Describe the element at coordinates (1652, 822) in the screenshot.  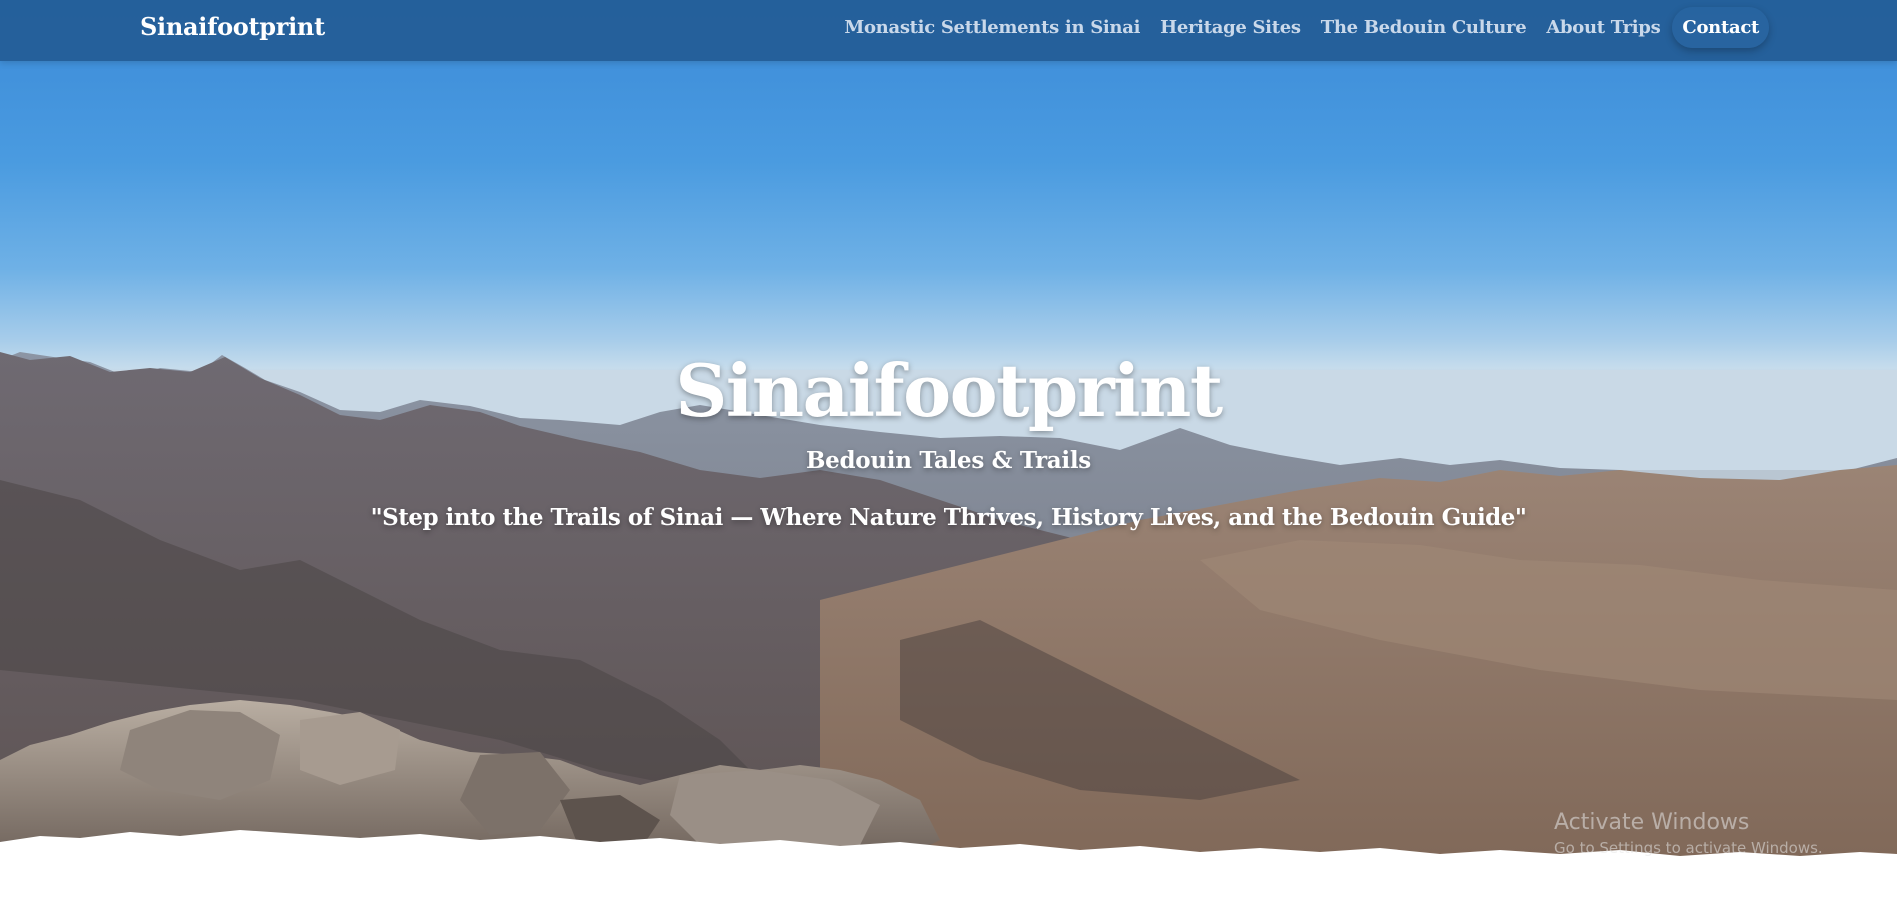
I see `watermark-title: Activate Windows` at that location.